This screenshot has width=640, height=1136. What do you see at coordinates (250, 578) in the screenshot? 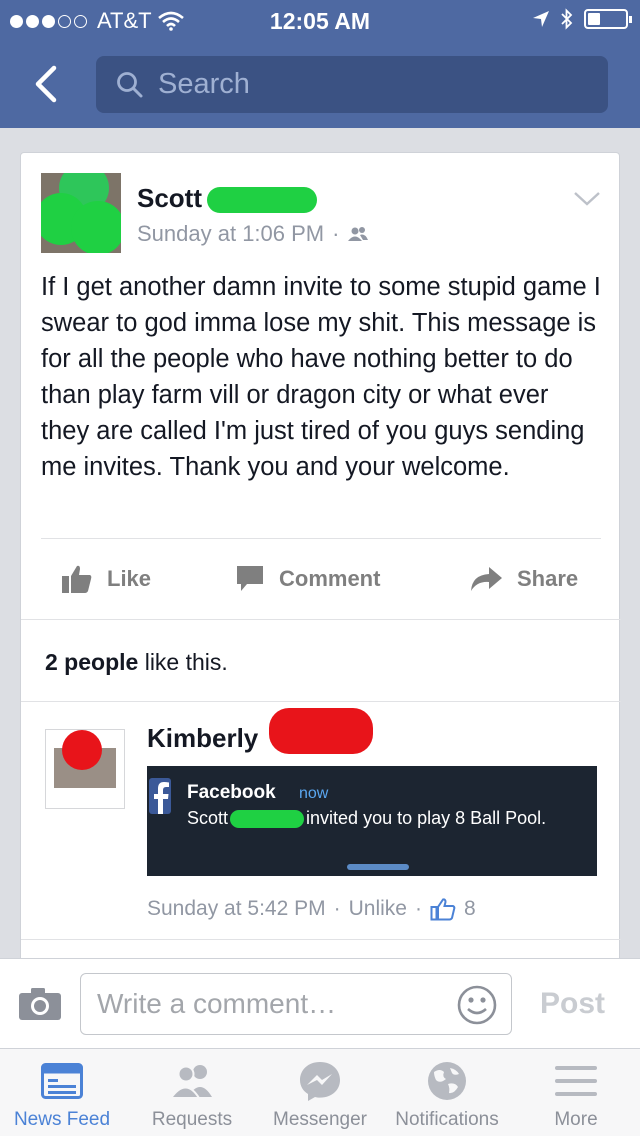
I see `comment-bubble-icon` at bounding box center [250, 578].